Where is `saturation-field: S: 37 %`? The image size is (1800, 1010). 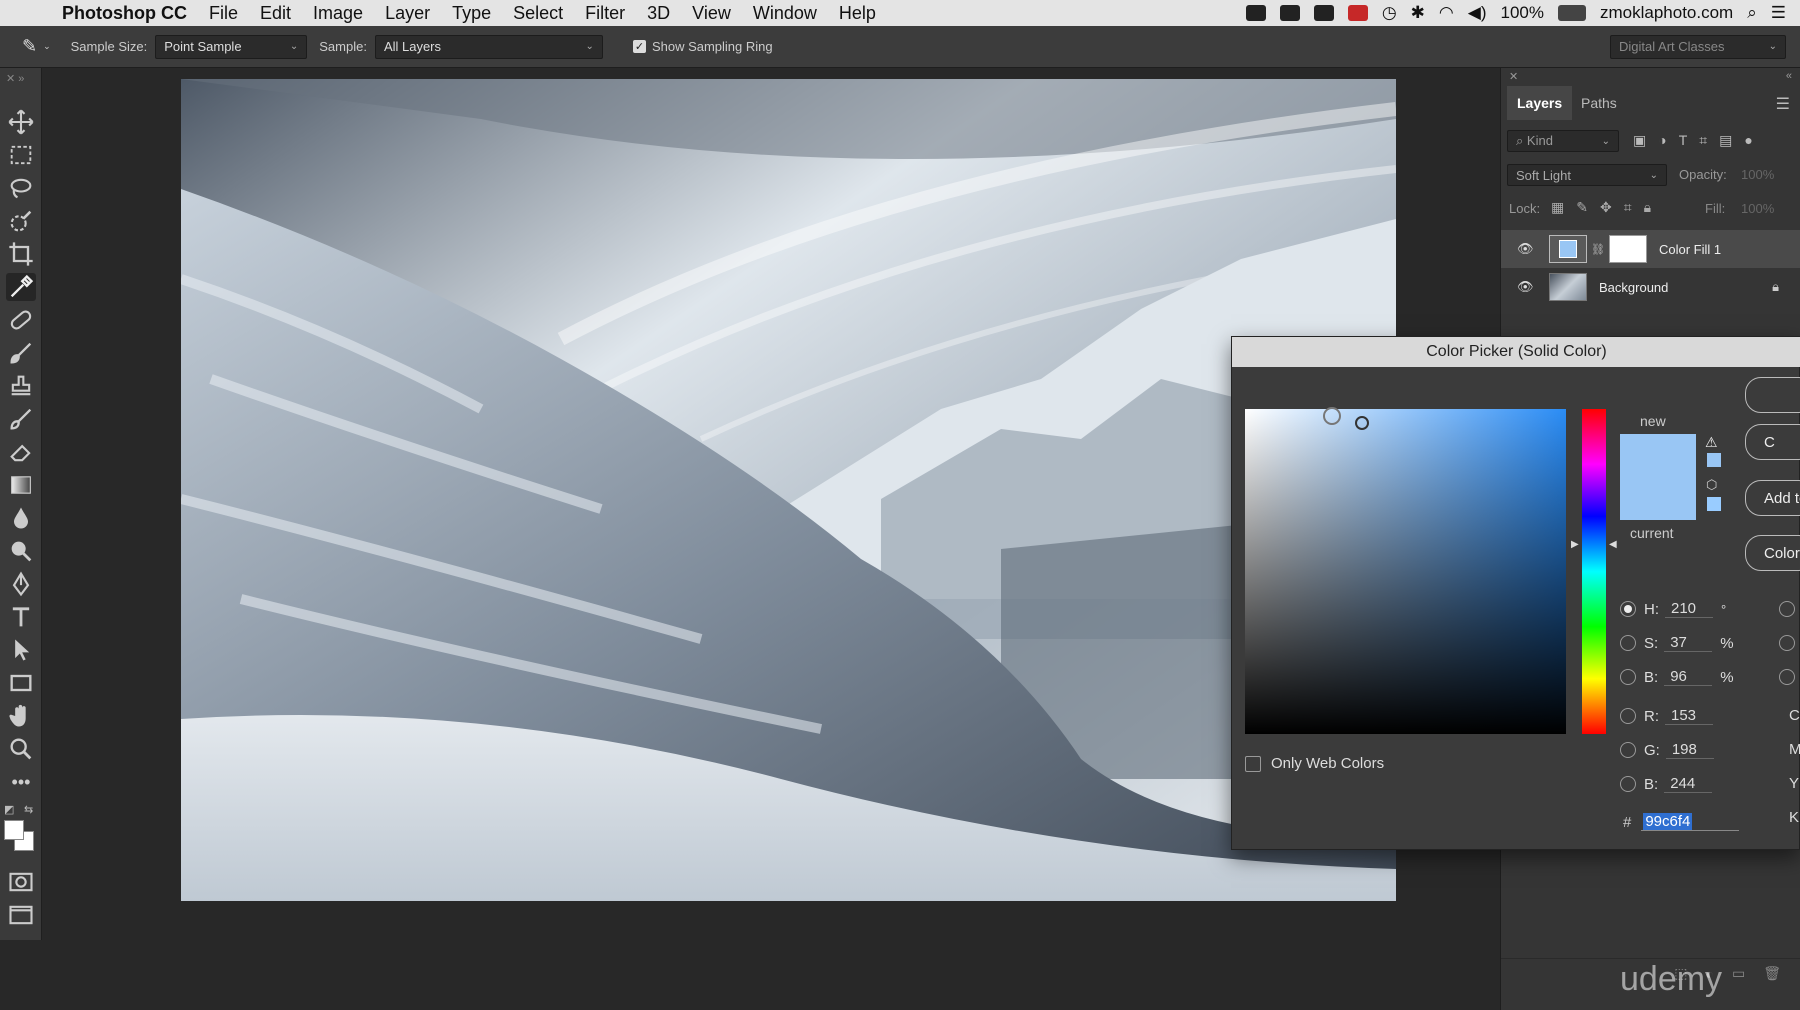 saturation-field: S: 37 % is located at coordinates (1677, 643).